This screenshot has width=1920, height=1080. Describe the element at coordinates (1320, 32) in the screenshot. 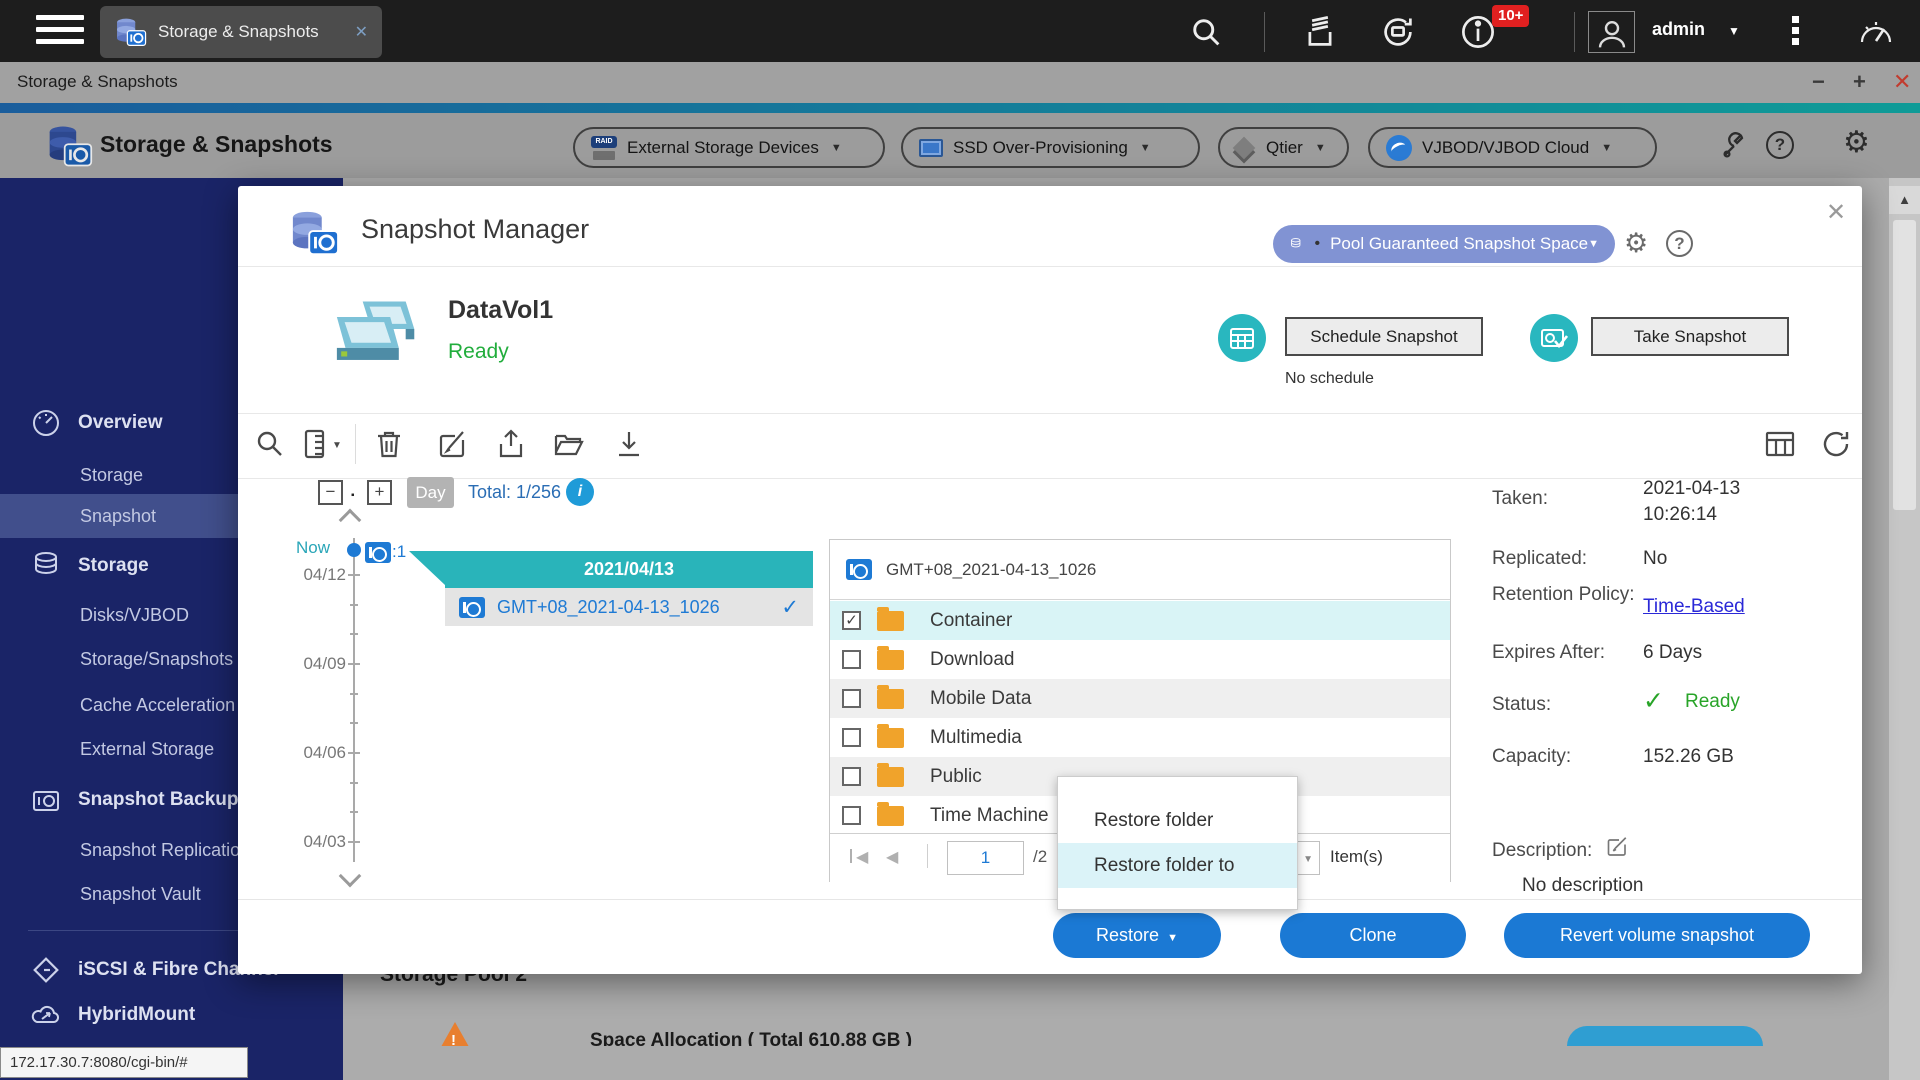

I see `background-tasks-icon` at that location.